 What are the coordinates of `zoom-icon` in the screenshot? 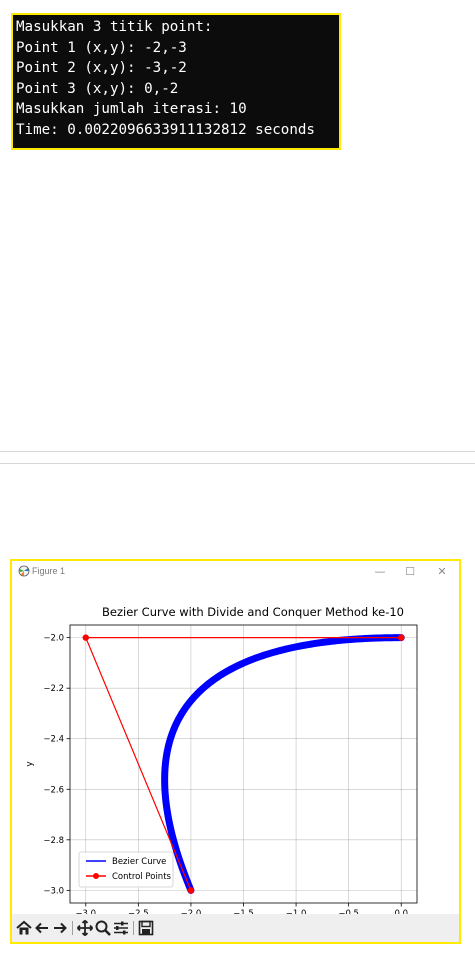 It's located at (103, 928).